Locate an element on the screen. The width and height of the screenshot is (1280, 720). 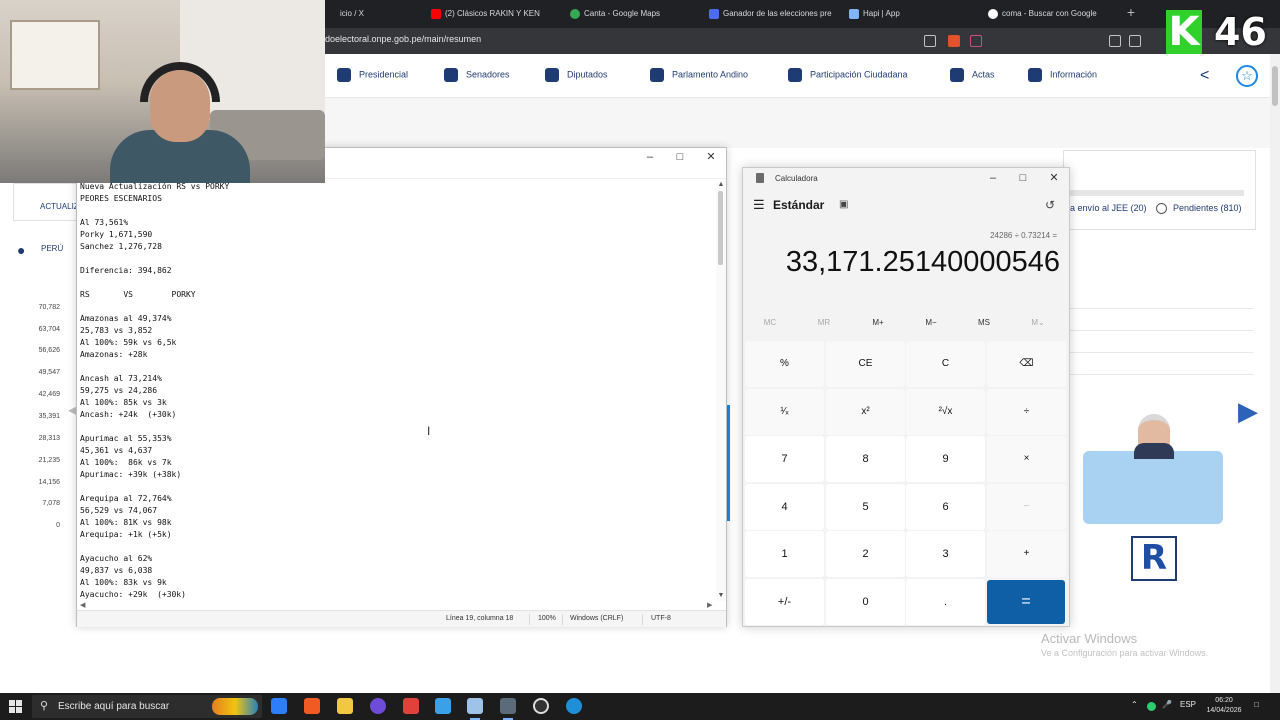
browser-tab: icio / X is located at coordinates (371, 14).